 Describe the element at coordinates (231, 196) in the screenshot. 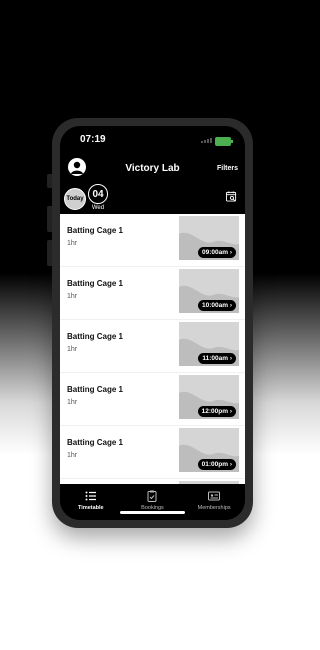

I see `calendar-search-icon` at that location.